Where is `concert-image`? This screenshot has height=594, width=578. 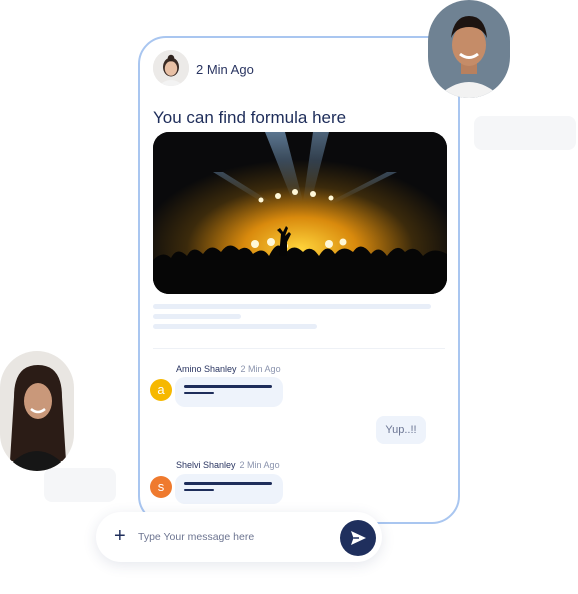 concert-image is located at coordinates (300, 213).